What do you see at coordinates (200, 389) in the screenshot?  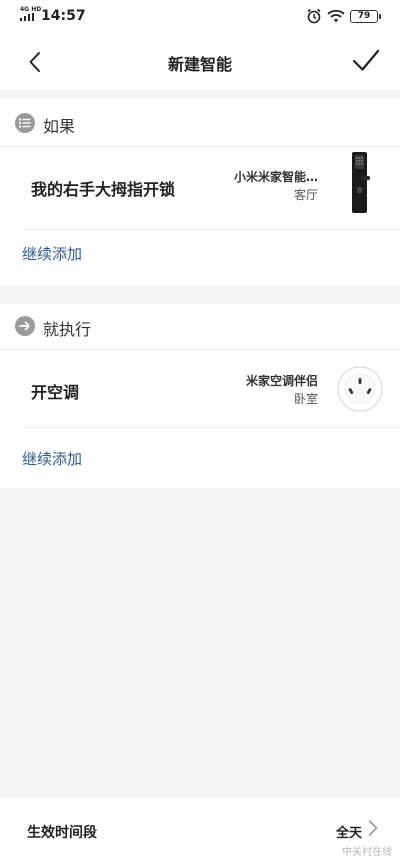 I see `action-row: 开空调 米家空调伴侣 卧室` at bounding box center [200, 389].